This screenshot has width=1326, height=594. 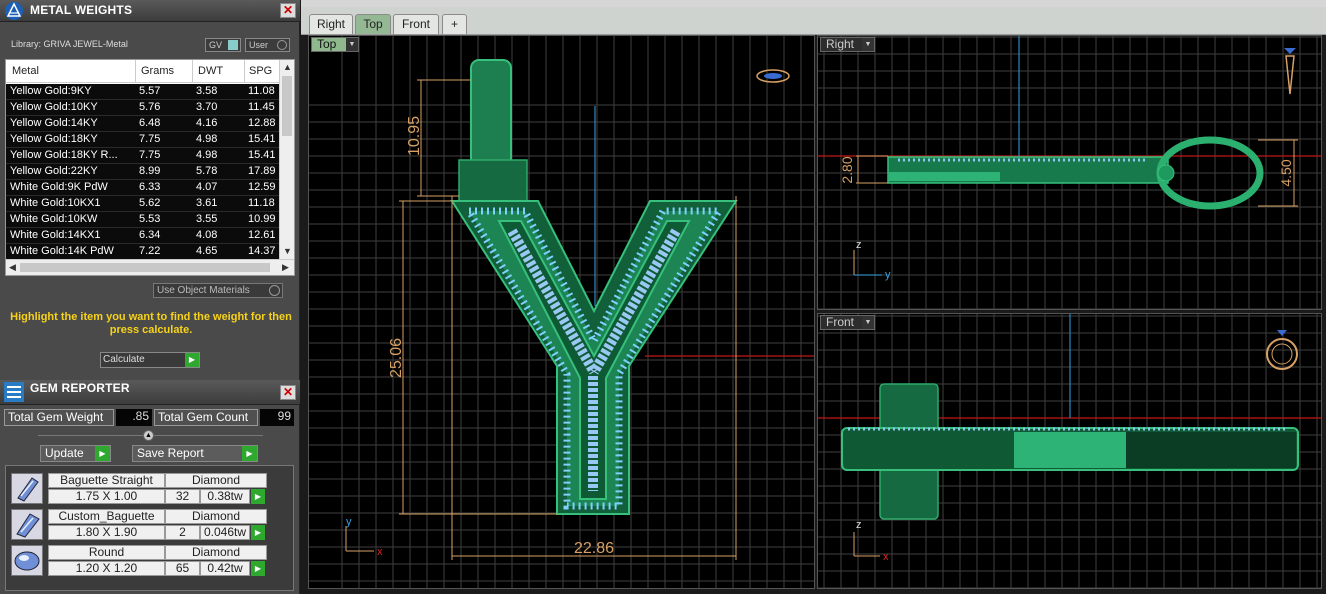 I want to click on horizontal-scrollbar: ◀ ▶, so click(x=150, y=267).